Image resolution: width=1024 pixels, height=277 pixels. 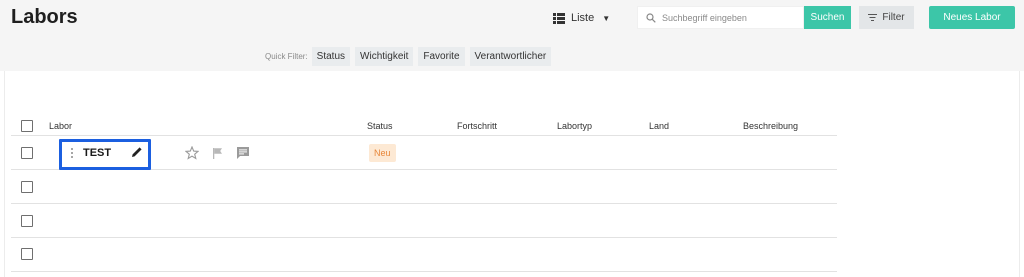 What do you see at coordinates (477, 126) in the screenshot?
I see `column-header-fortschritt: Fortschritt` at bounding box center [477, 126].